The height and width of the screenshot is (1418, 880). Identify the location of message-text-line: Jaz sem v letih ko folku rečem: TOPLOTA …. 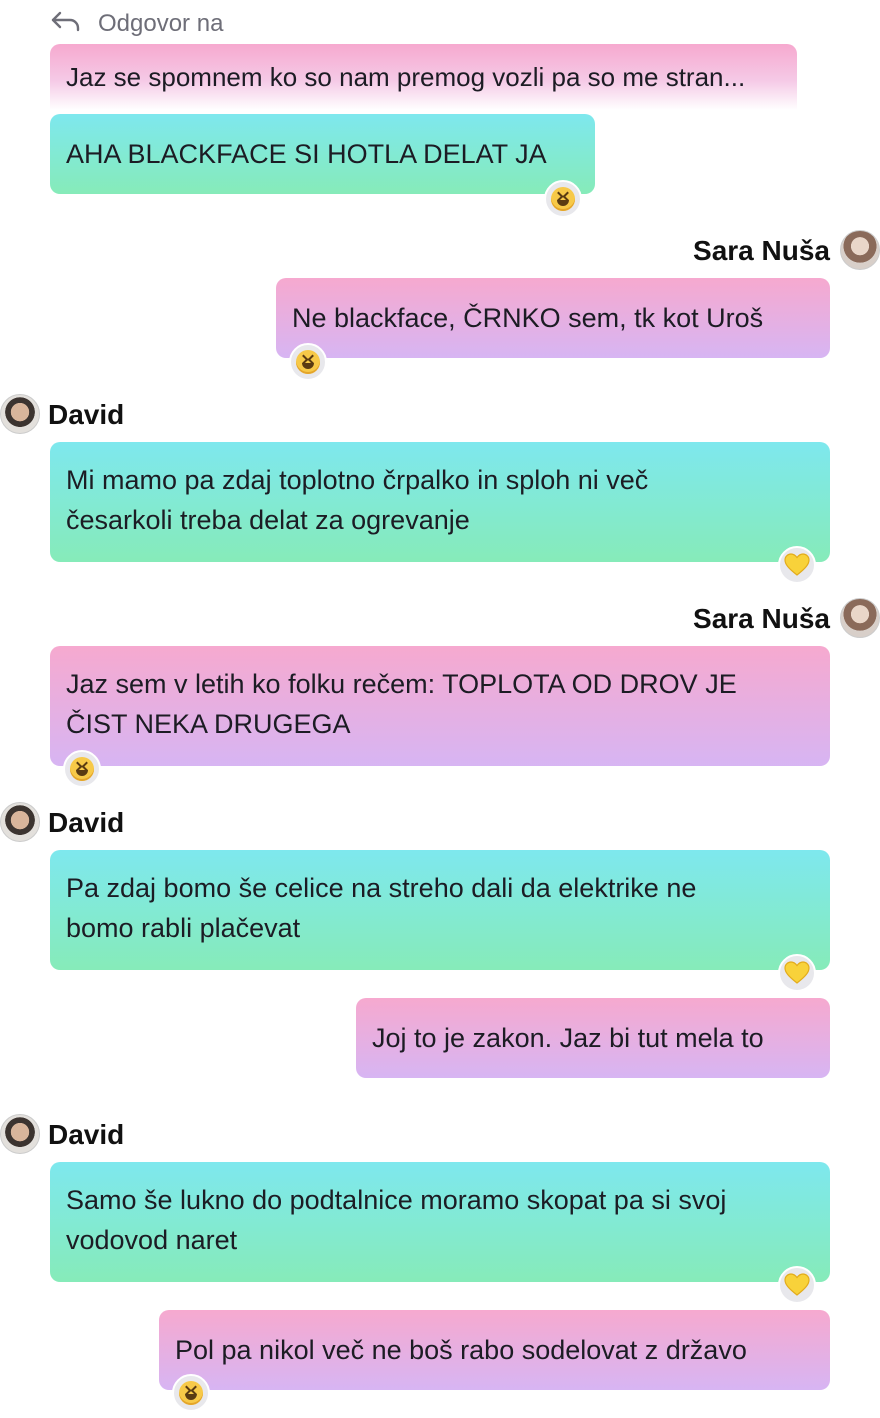
(401, 684).